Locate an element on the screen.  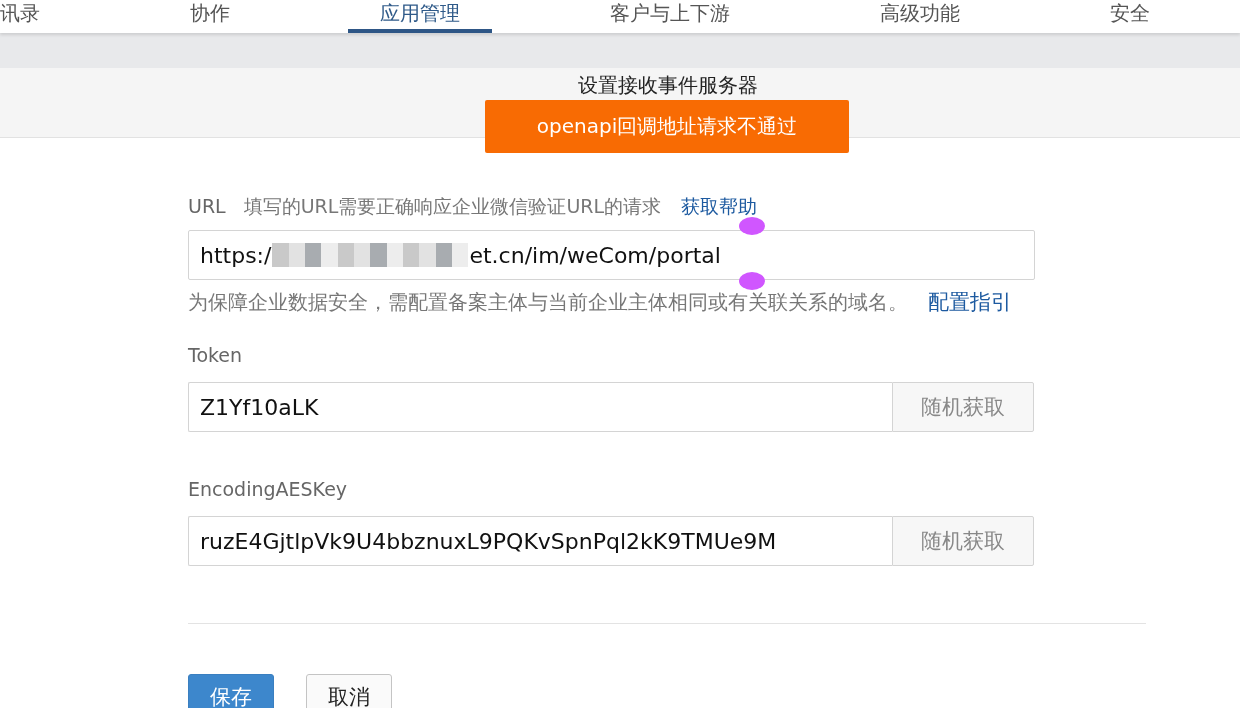
text-field: Z1Yf10aLK is located at coordinates (540, 407).